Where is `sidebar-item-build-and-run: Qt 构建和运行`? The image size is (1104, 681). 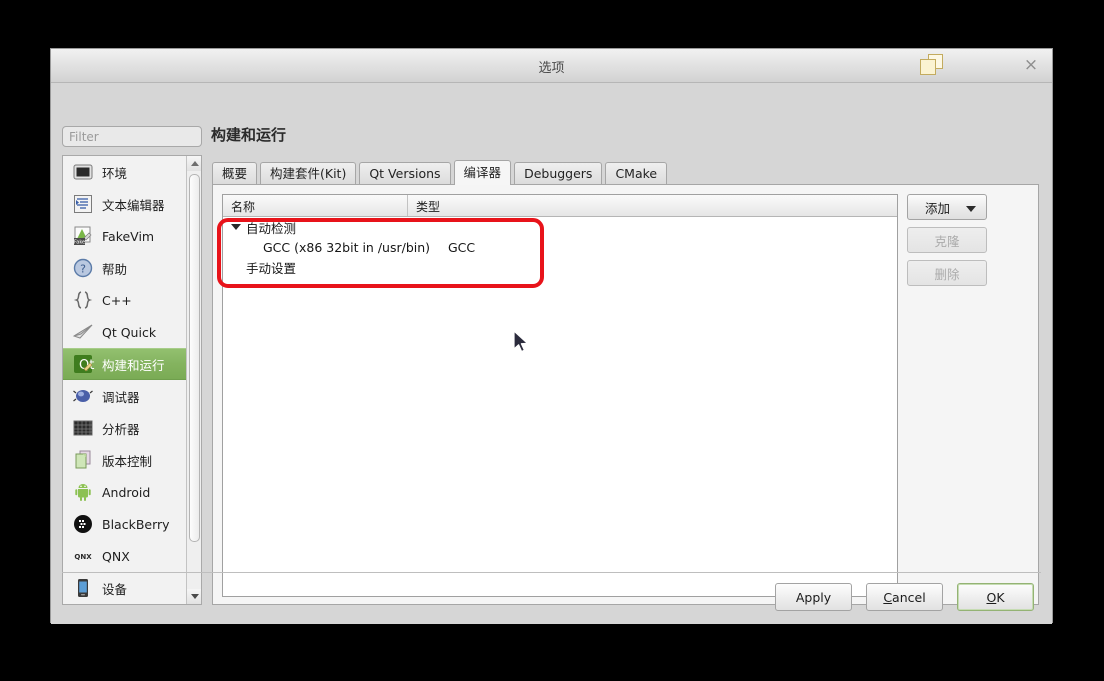
sidebar-item-build-and-run: Qt 构建和运行 is located at coordinates (125, 364).